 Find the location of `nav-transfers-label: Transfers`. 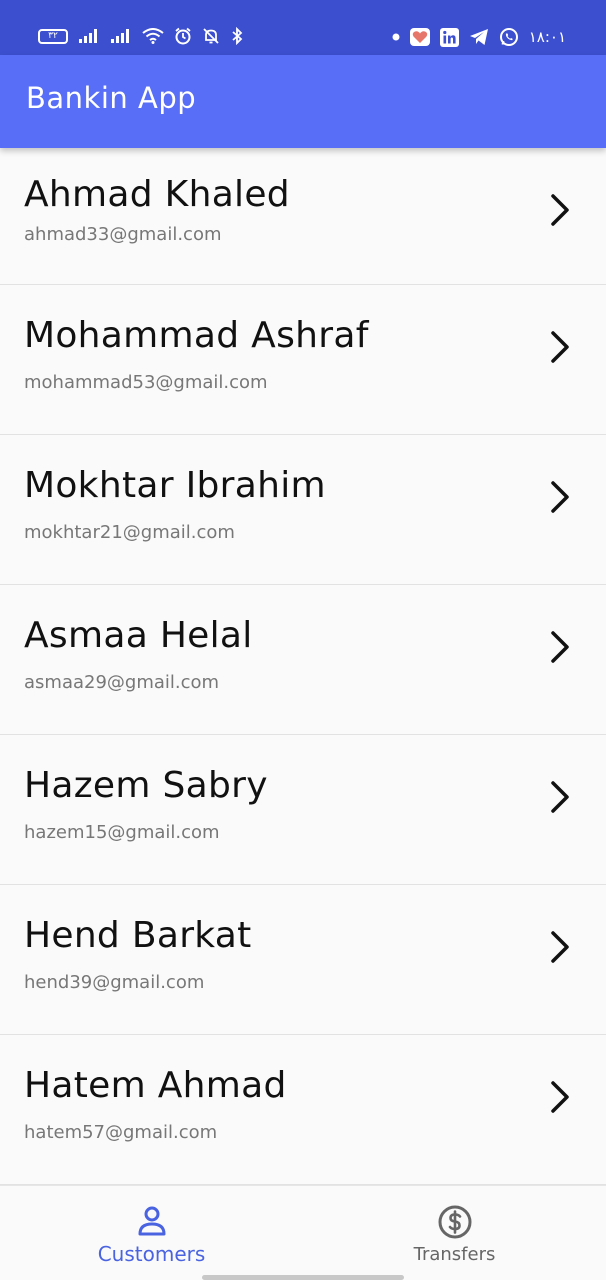

nav-transfers-label: Transfers is located at coordinates (454, 1254).